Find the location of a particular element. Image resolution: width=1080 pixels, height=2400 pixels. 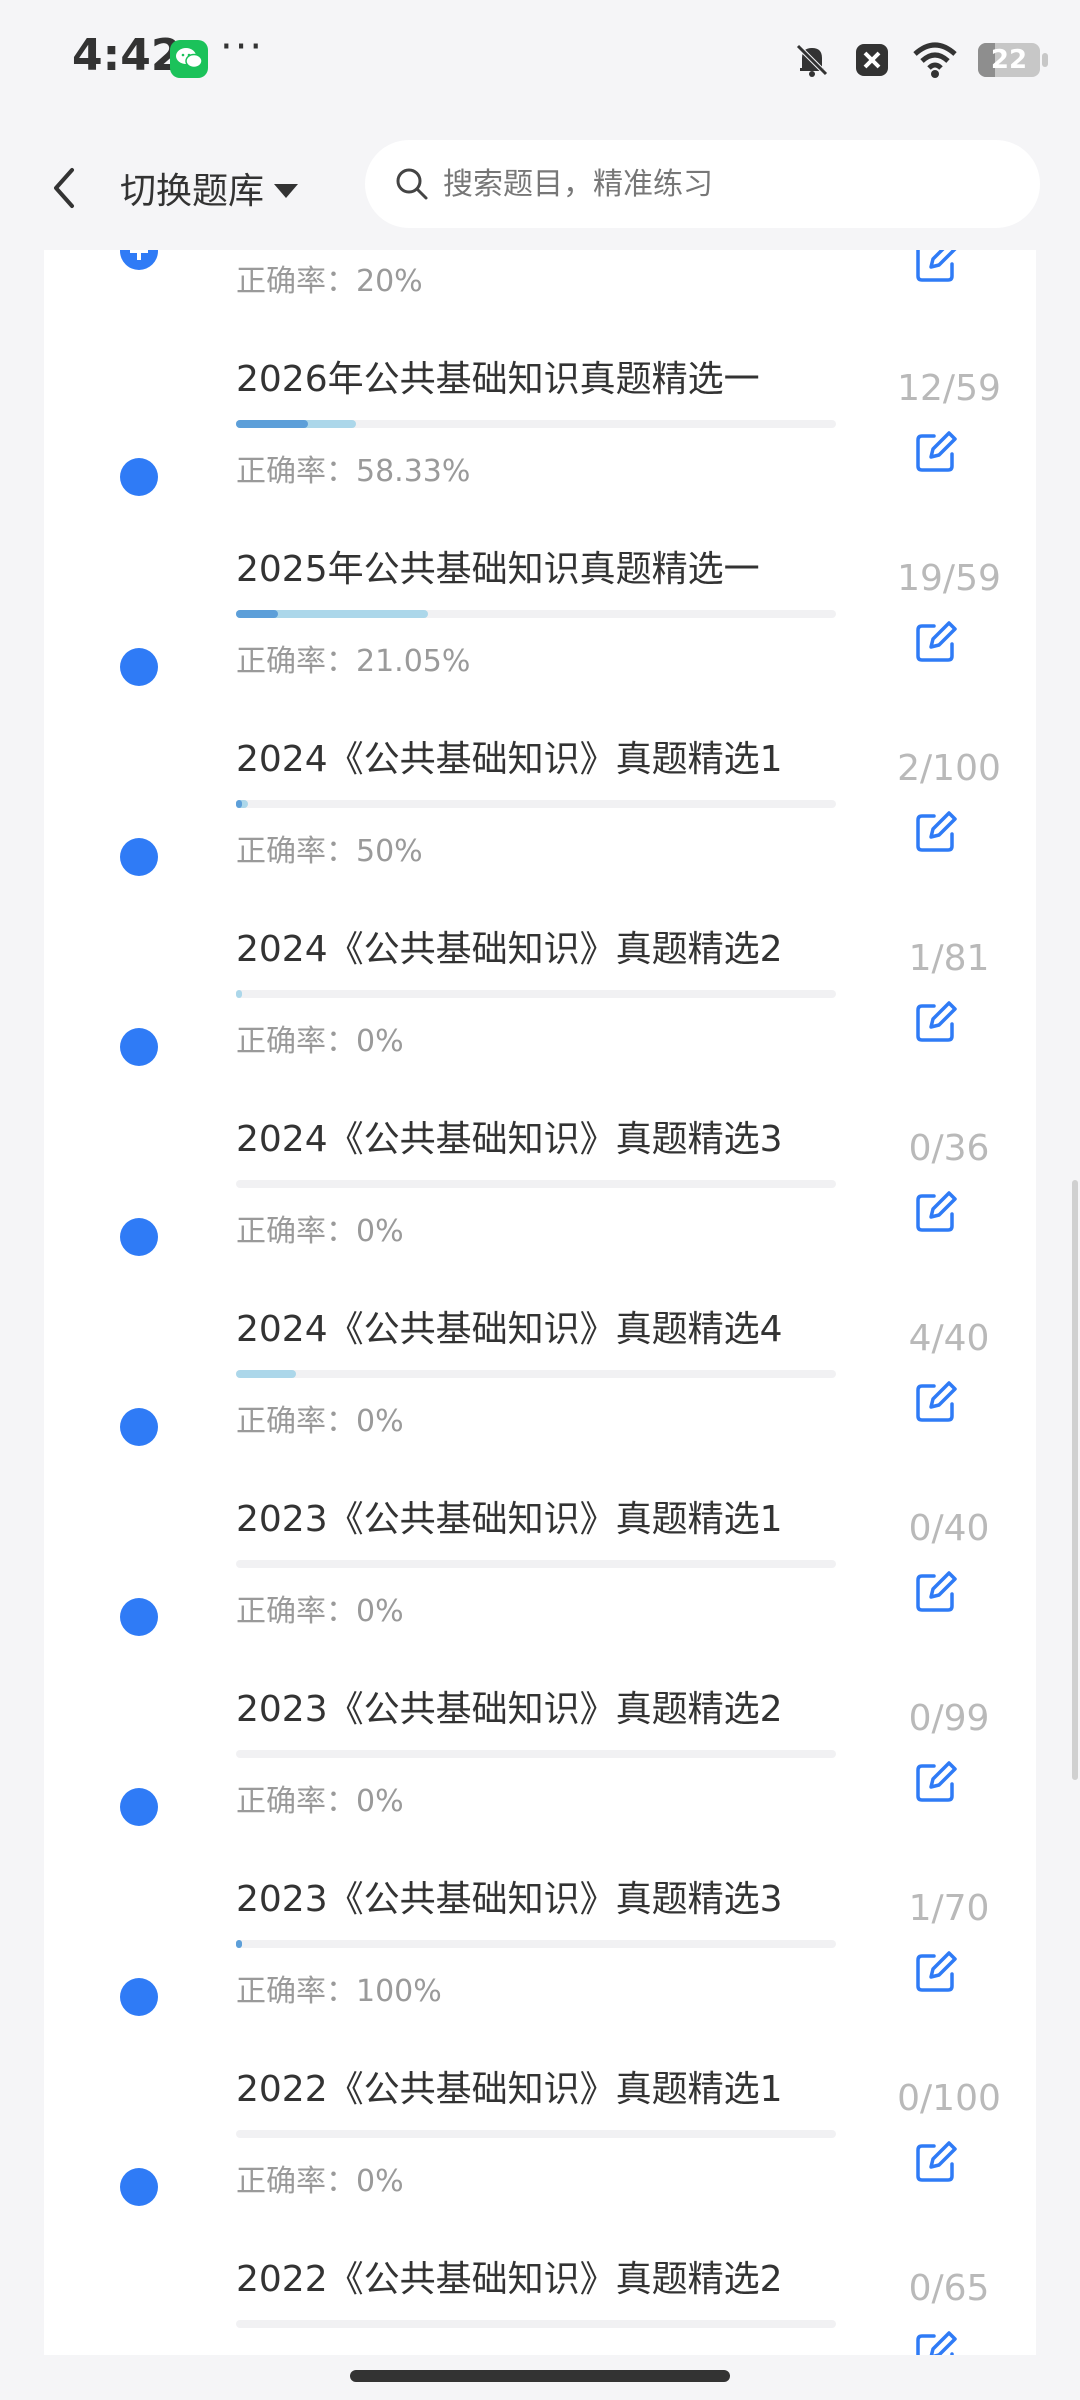

progress-count: 1/70 is located at coordinates (949, 1908).